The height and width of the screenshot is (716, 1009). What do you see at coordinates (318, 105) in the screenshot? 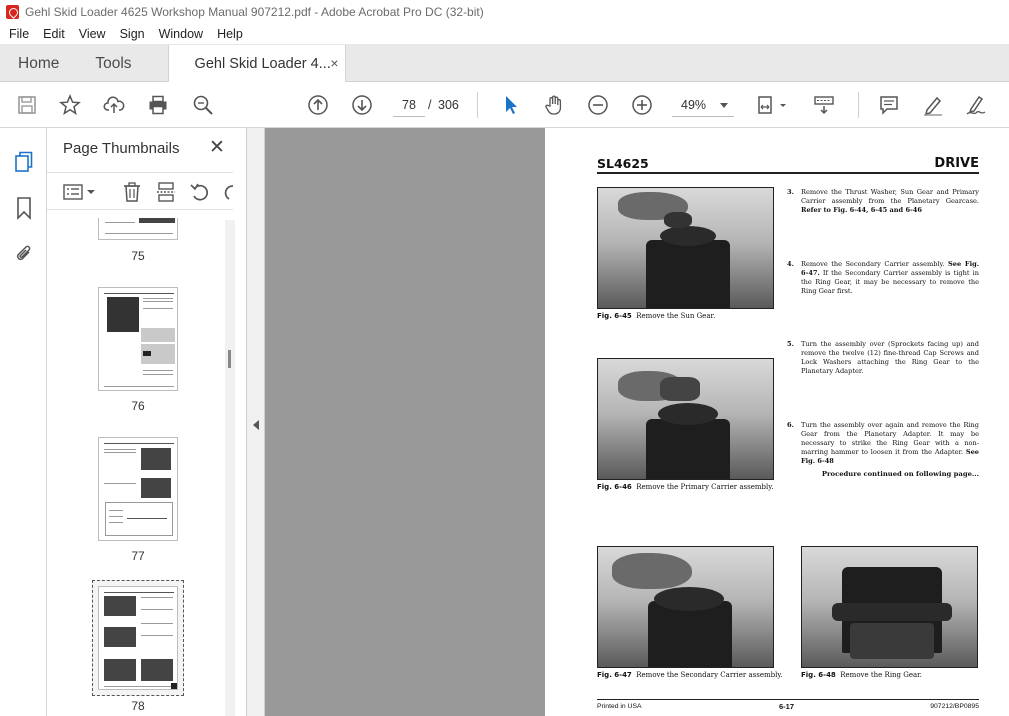
I see `previous-page-icon` at bounding box center [318, 105].